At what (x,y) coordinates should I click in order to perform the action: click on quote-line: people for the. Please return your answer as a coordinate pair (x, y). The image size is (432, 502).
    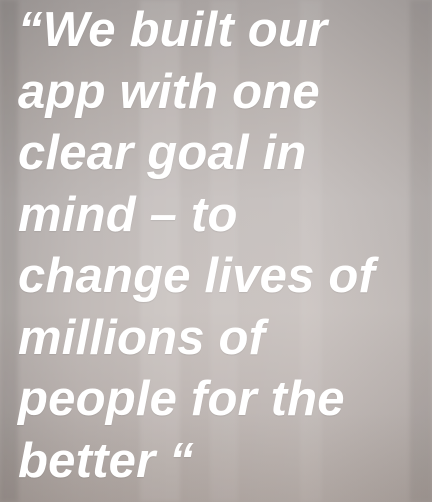
    Looking at the image, I should click on (181, 399).